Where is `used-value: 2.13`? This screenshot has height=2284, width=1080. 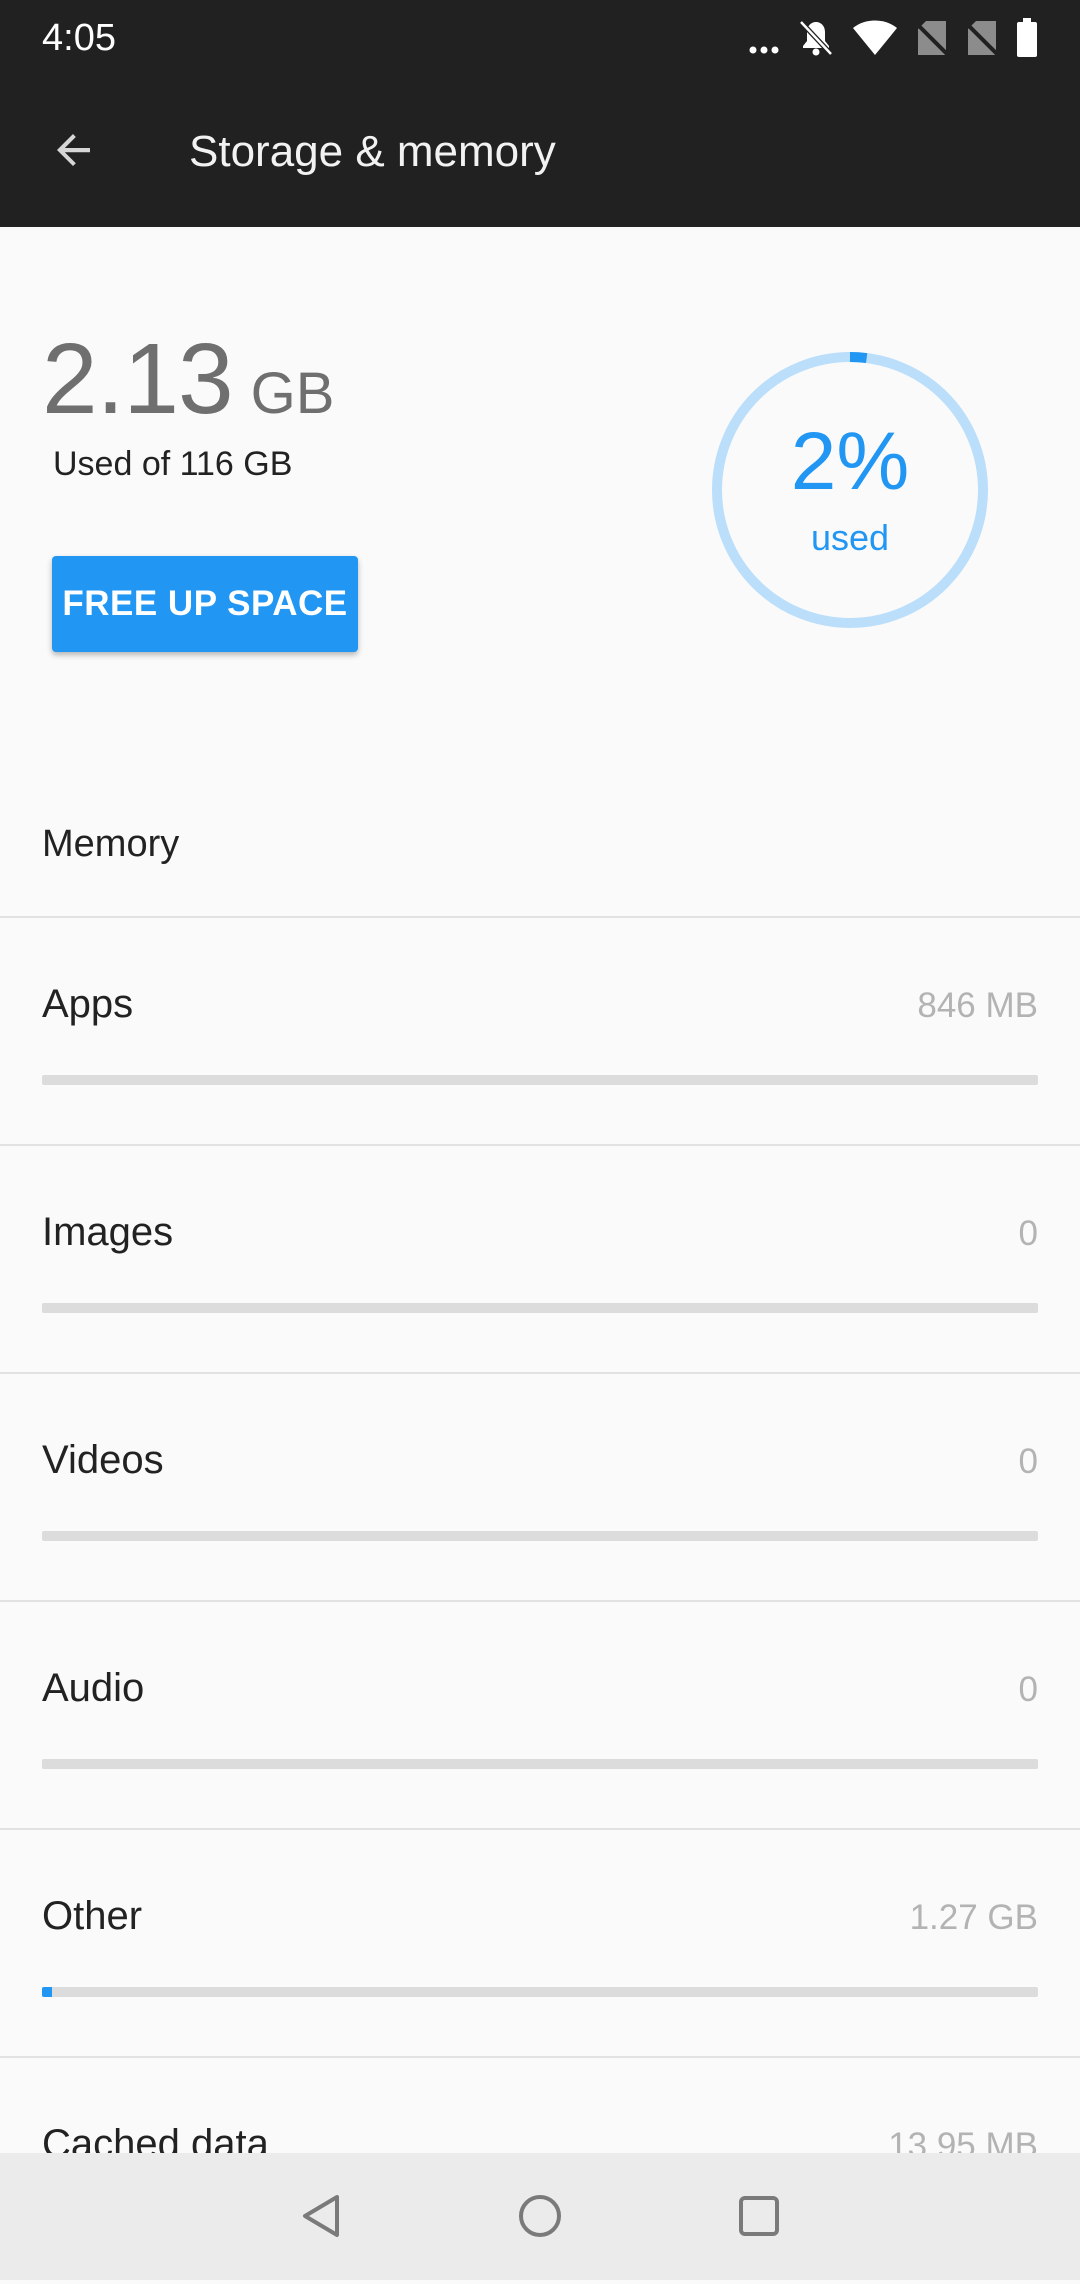 used-value: 2.13 is located at coordinates (138, 379).